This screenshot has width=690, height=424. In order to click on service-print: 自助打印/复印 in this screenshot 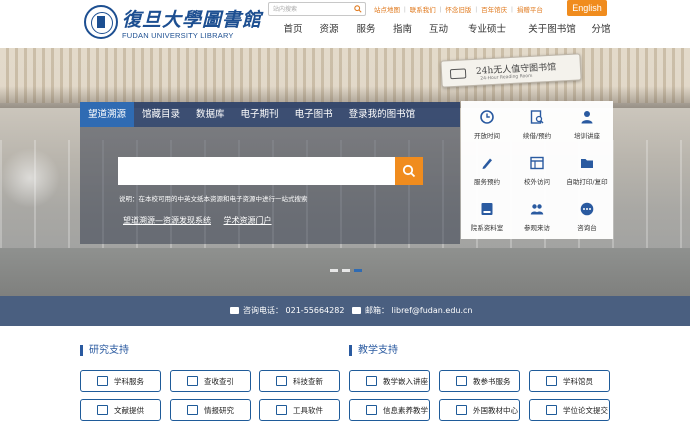, I will do `click(587, 169)`.